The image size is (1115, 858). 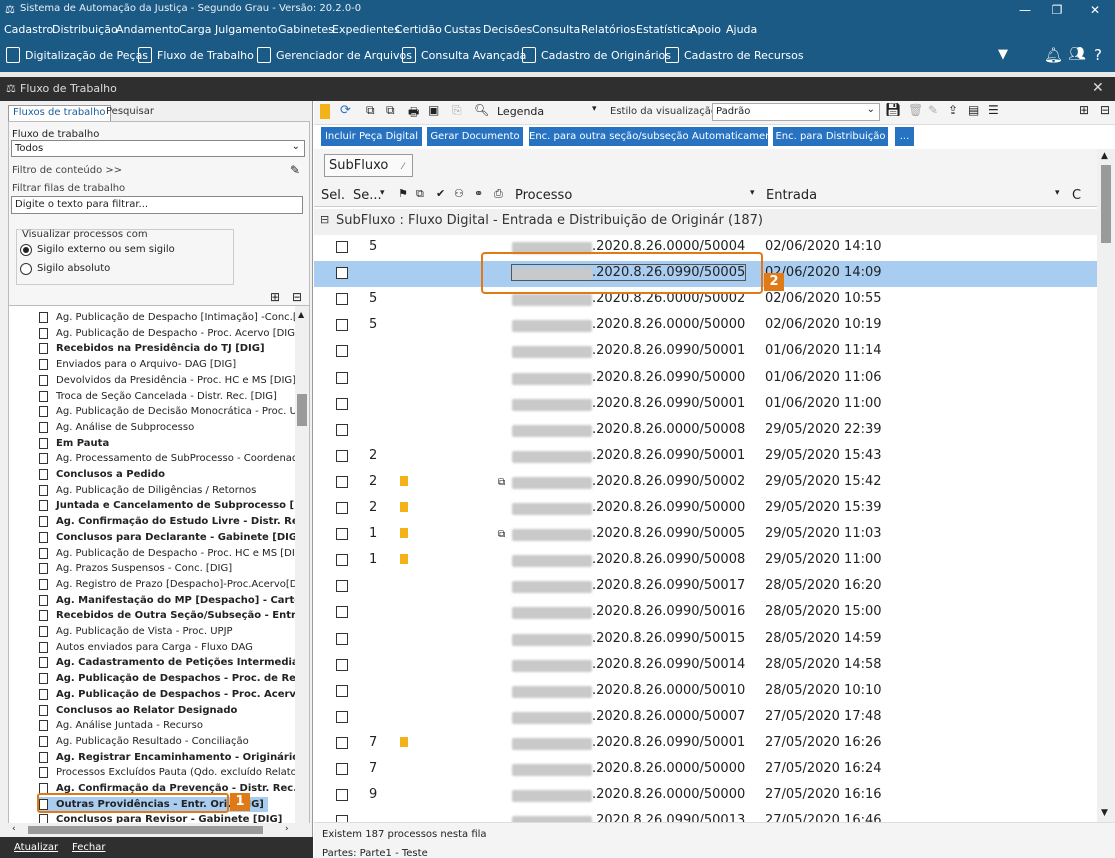 What do you see at coordinates (1084, 110) in the screenshot?
I see `expand-all-icon: ⊞` at bounding box center [1084, 110].